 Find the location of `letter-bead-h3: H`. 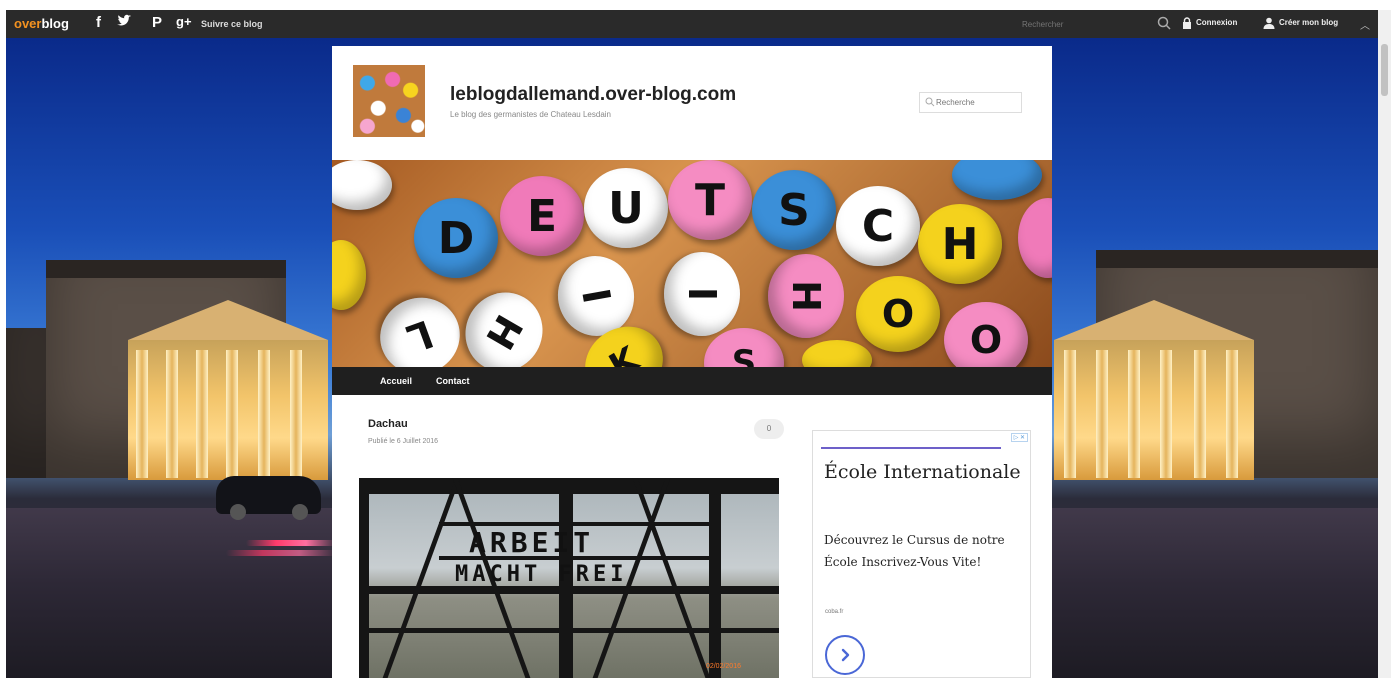

letter-bead-h3: H is located at coordinates (806, 296).